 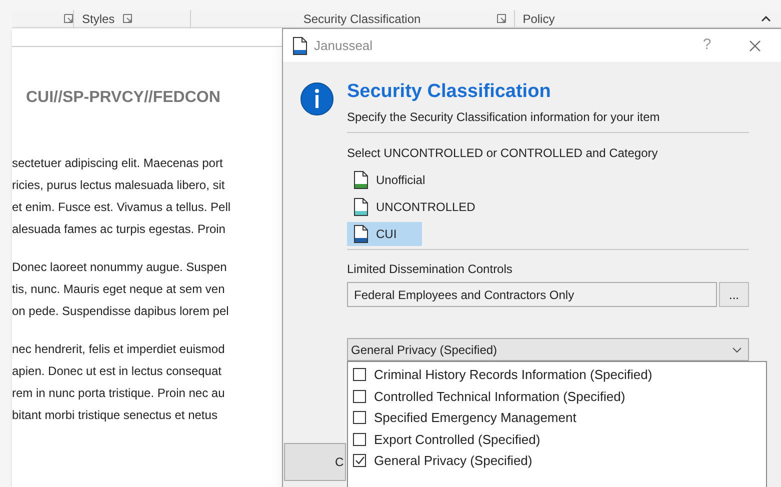 I want to click on chevron-down-icon, so click(x=737, y=349).